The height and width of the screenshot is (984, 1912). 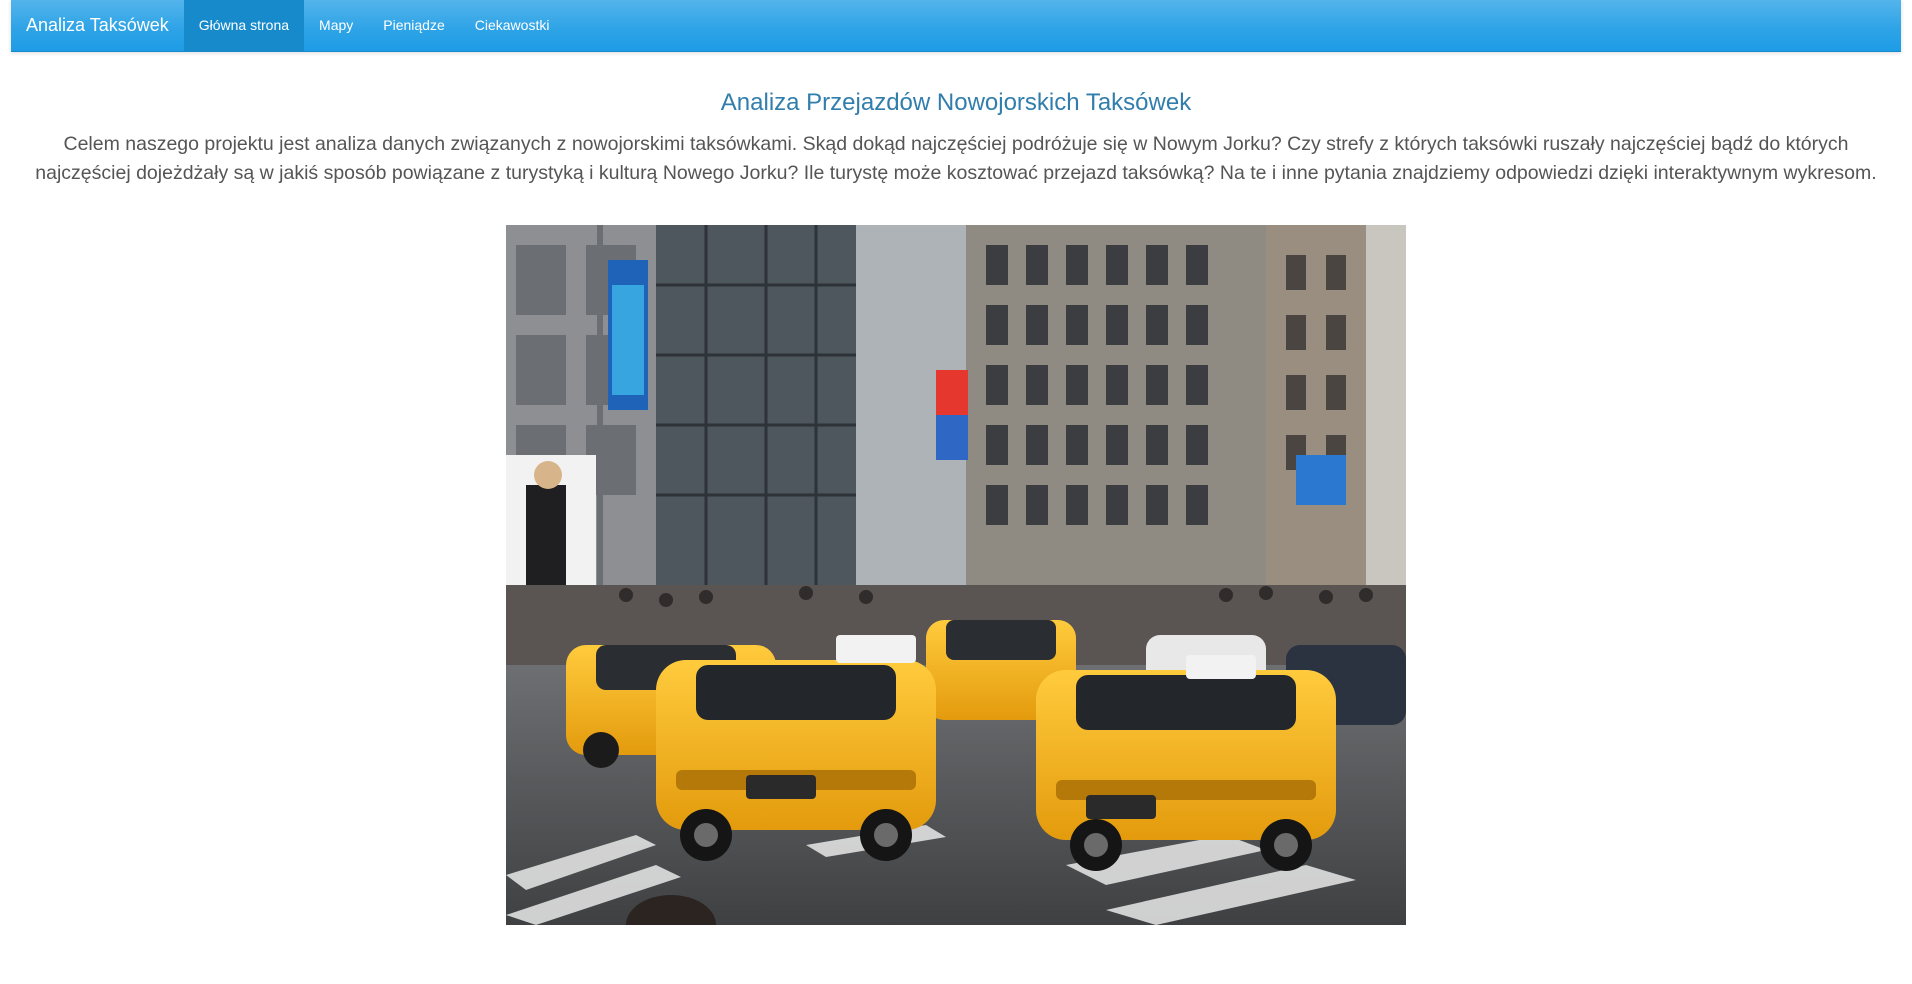 What do you see at coordinates (956, 102) in the screenshot?
I see `page-title: Analiza Przejazdów Nowojorskich Taksówek` at bounding box center [956, 102].